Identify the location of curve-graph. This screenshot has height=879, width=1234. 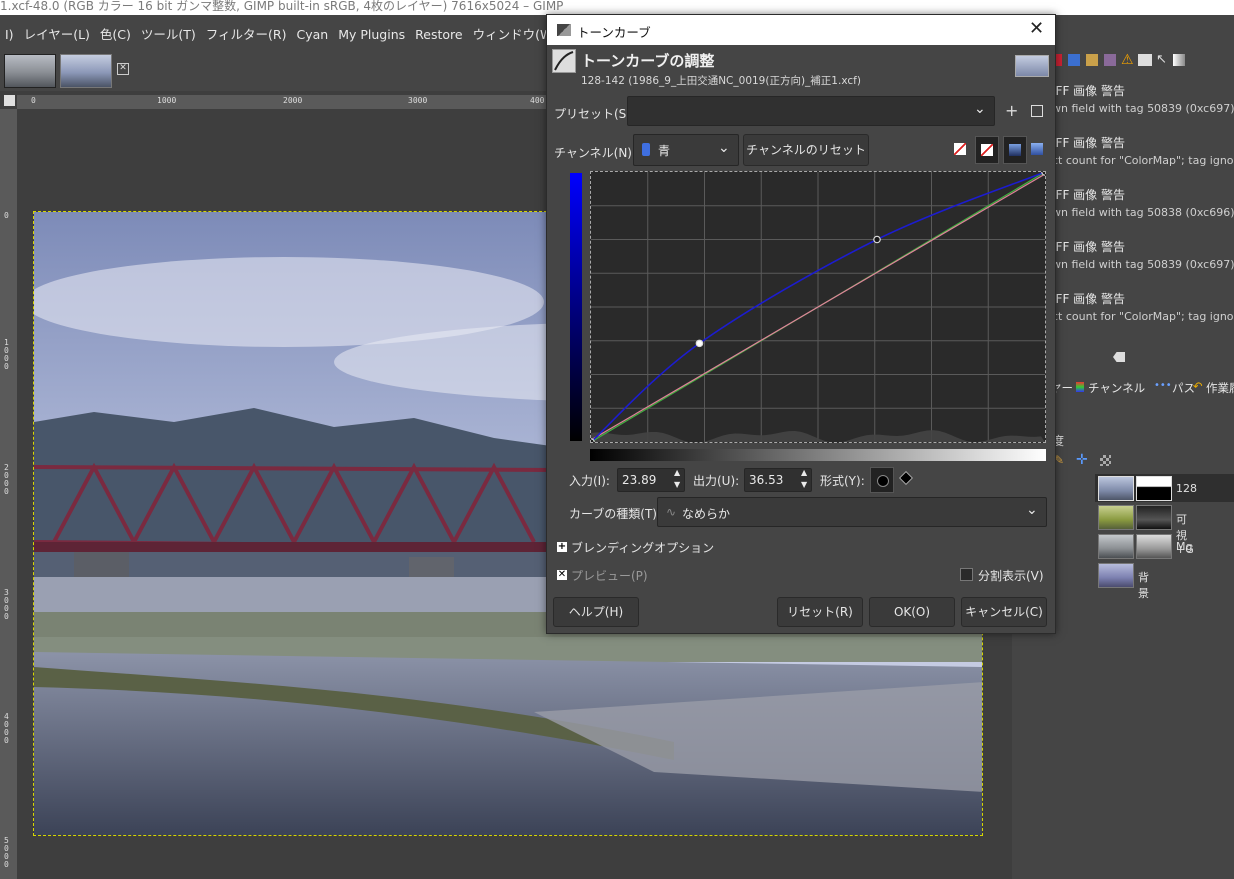
(818, 307).